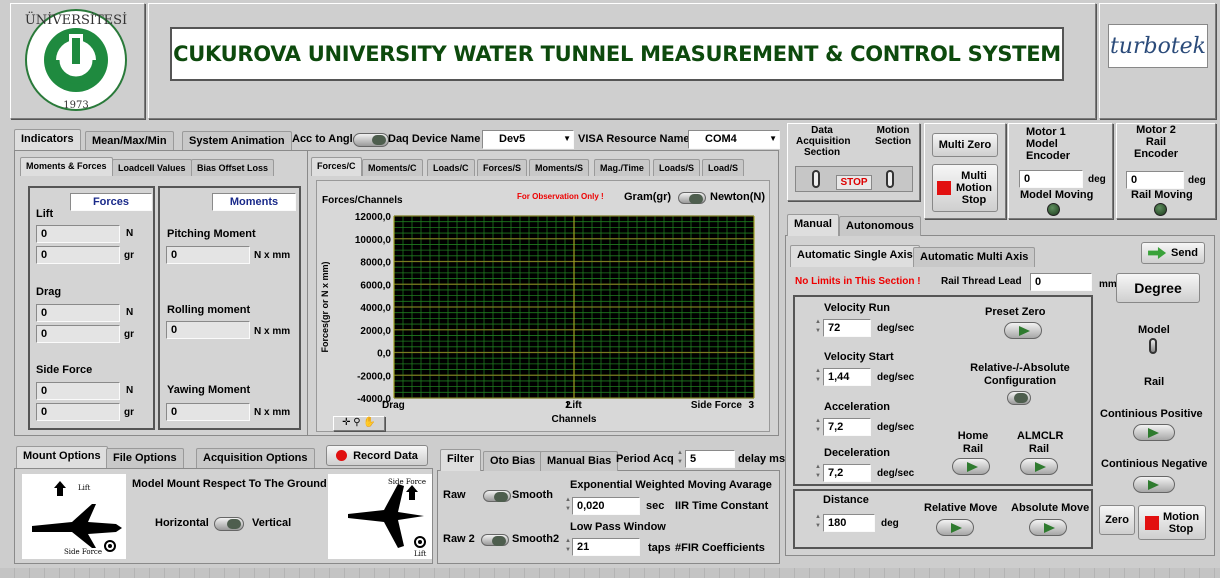  Describe the element at coordinates (645, 459) in the screenshot. I see `period-label: Period Acq` at that location.